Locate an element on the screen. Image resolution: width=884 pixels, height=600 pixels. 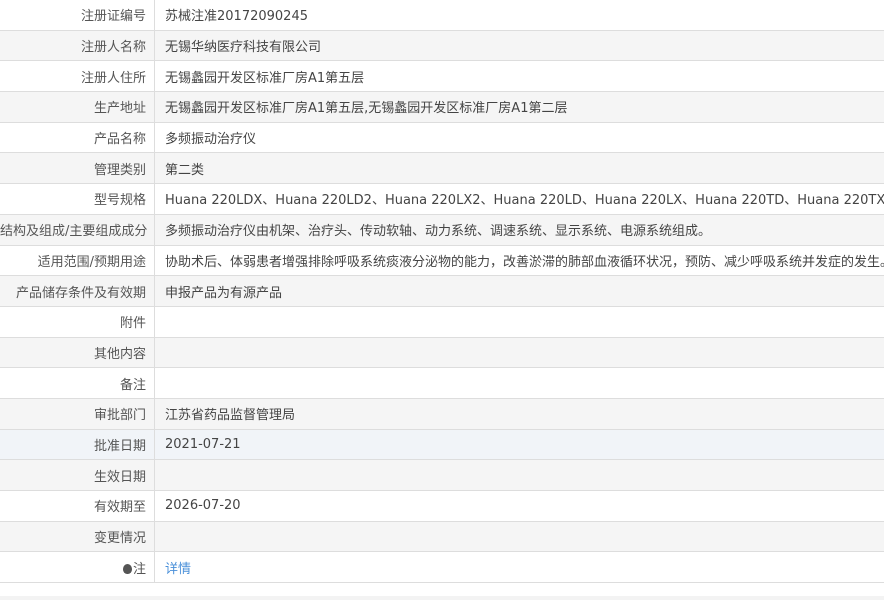
field-label: 其他内容 is located at coordinates (77, 353).